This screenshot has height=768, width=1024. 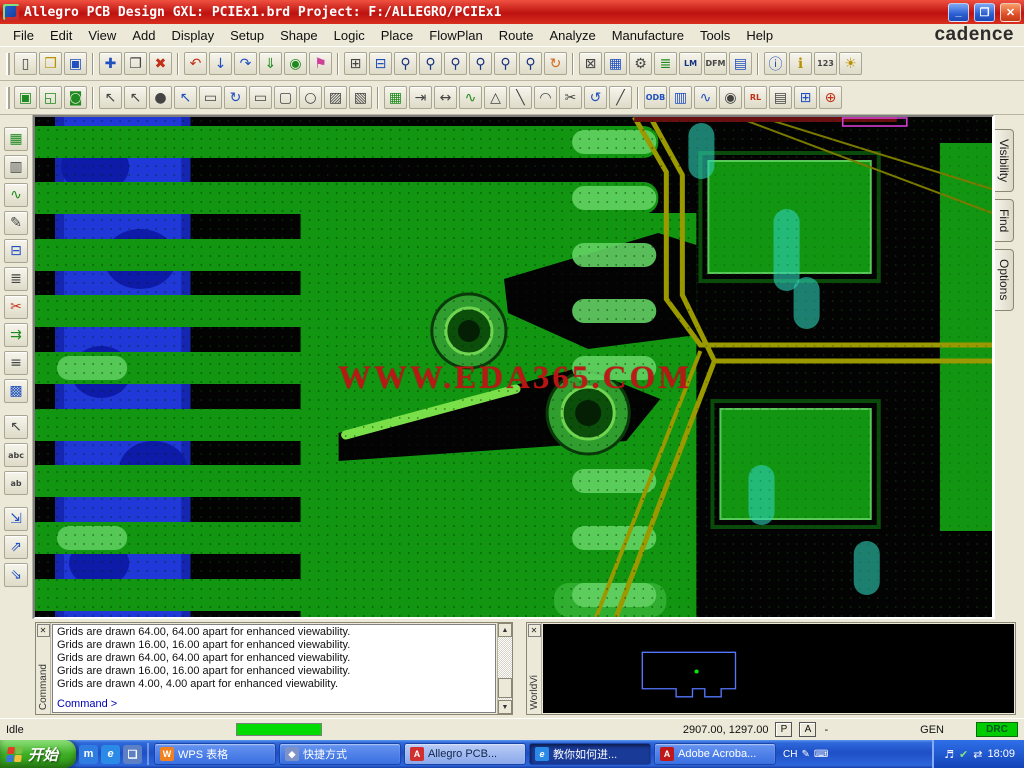 What do you see at coordinates (102, 35) in the screenshot?
I see `menu-view: View` at bounding box center [102, 35].